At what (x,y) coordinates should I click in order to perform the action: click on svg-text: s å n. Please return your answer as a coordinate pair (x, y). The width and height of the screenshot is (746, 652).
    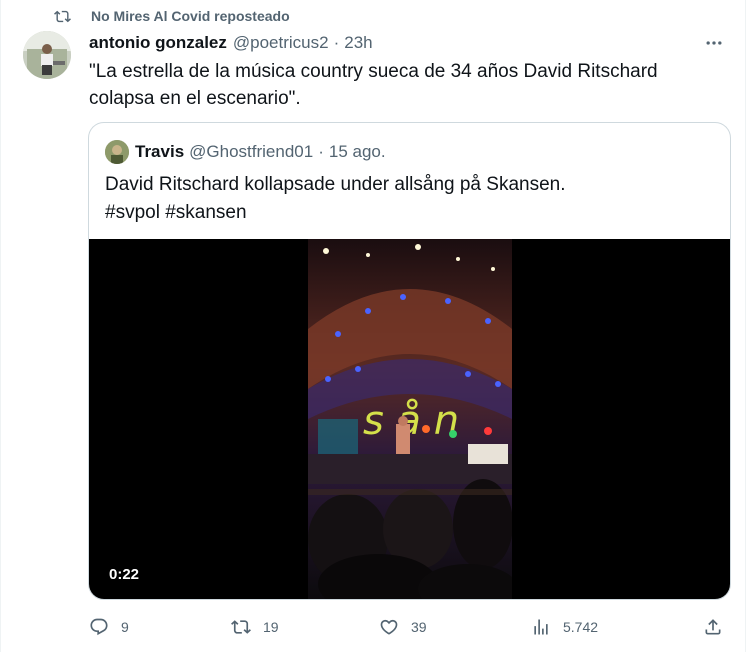
    Looking at the image, I should click on (411, 421).